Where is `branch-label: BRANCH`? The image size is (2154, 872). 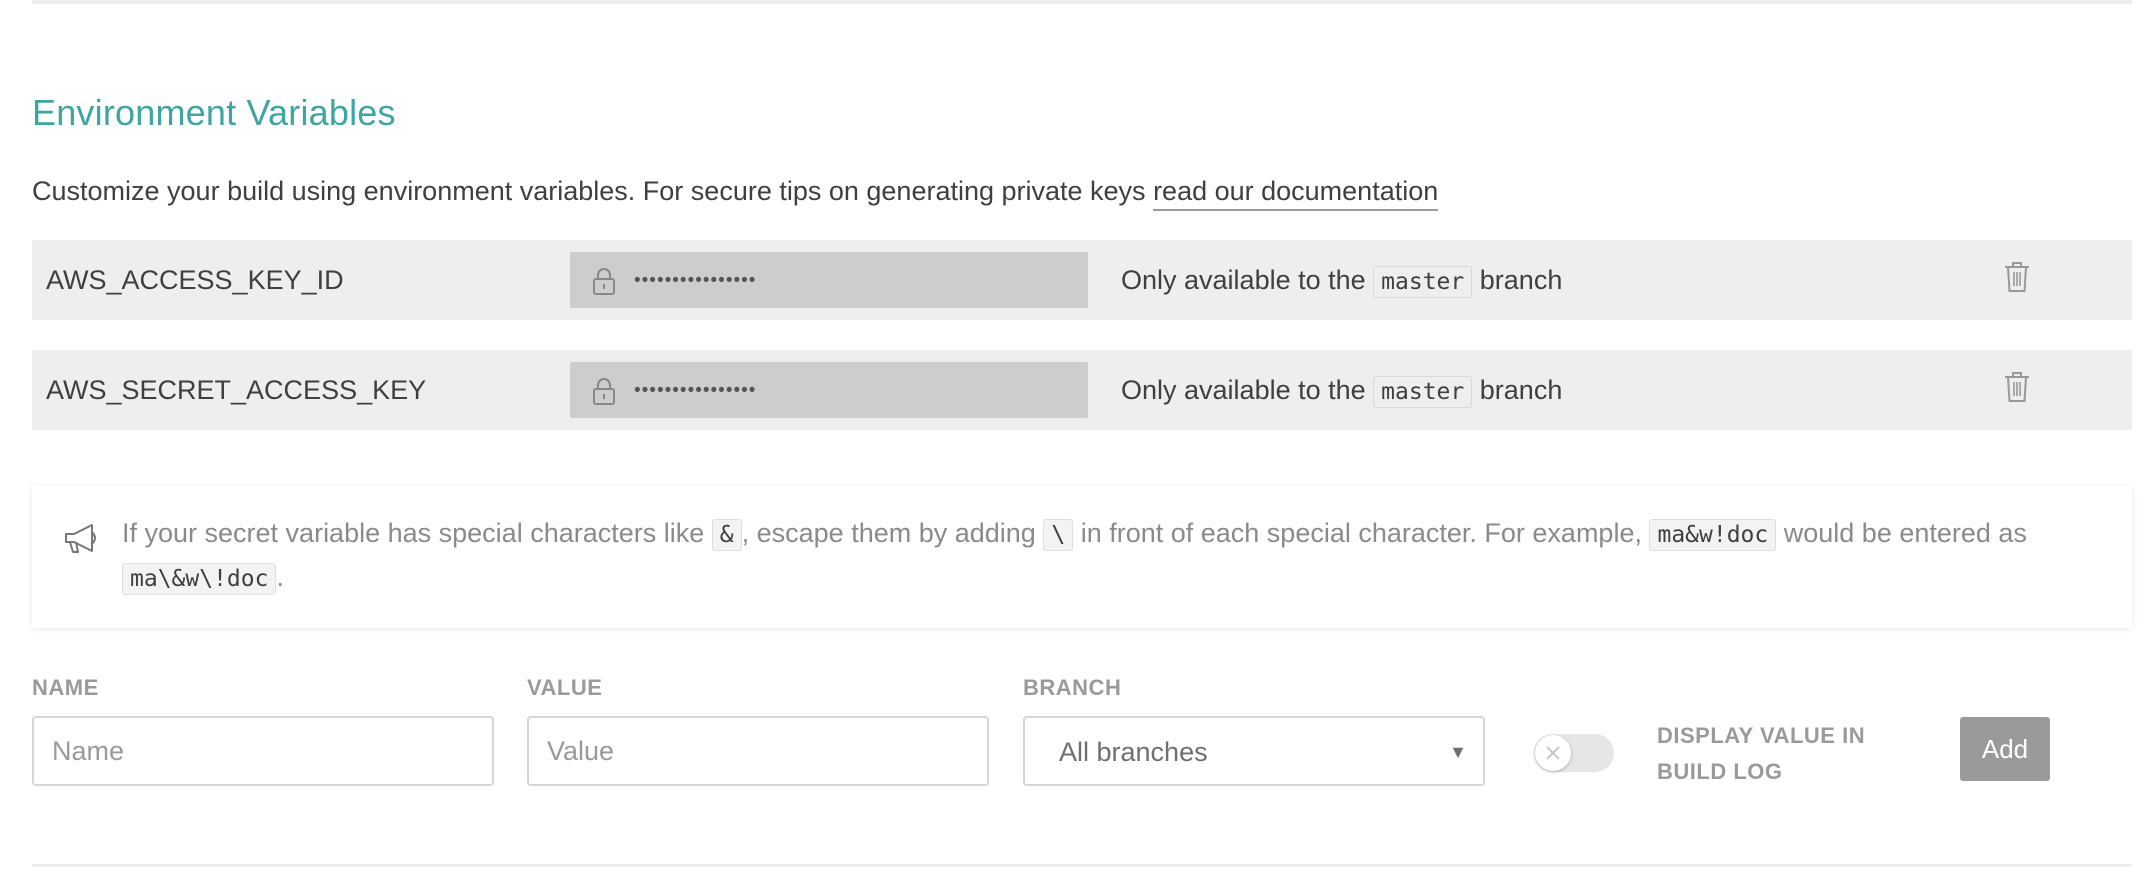
branch-label: BRANCH is located at coordinates (1072, 687).